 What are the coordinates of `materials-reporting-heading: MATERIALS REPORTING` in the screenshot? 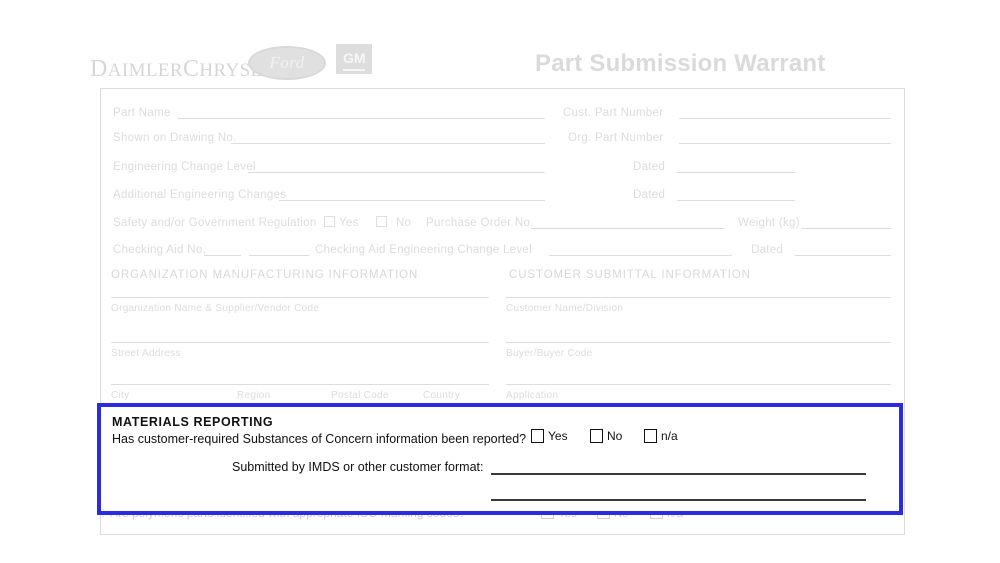 It's located at (193, 422).